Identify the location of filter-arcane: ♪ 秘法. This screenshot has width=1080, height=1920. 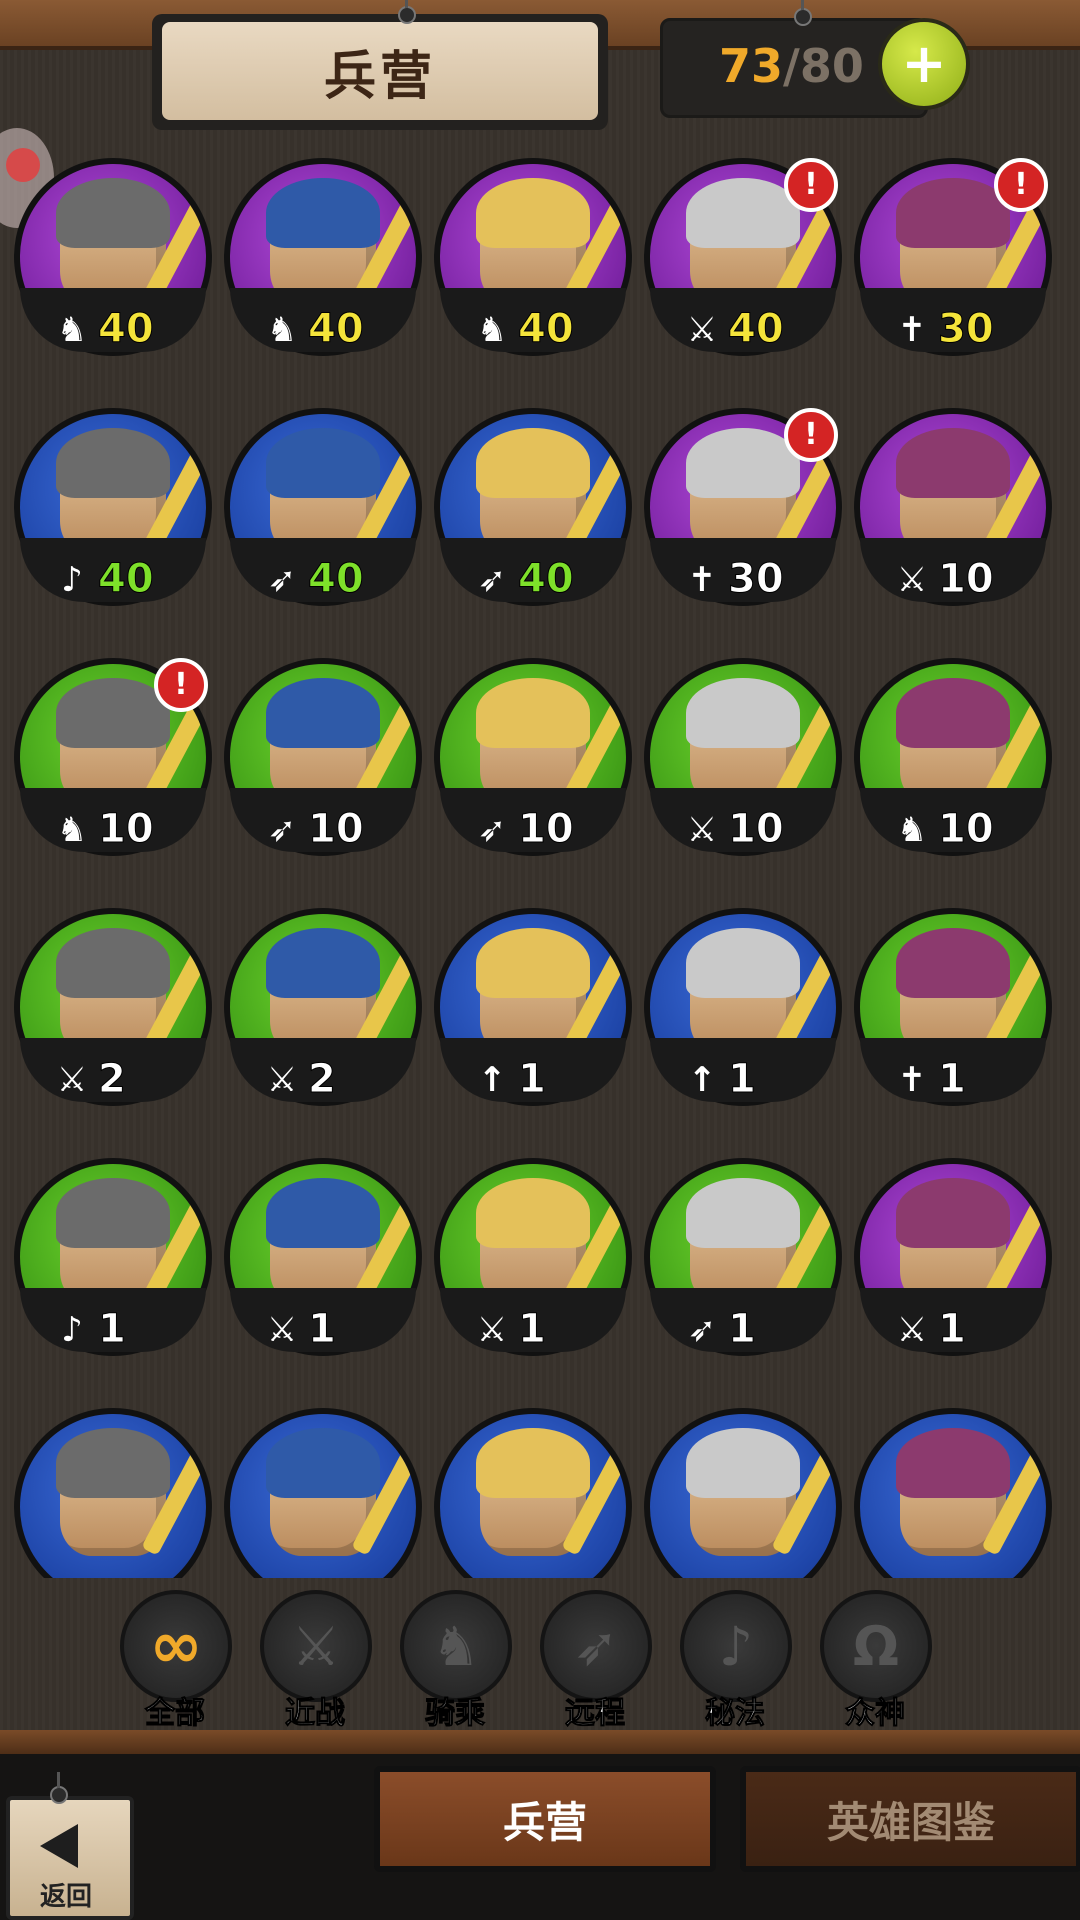
(736, 1661).